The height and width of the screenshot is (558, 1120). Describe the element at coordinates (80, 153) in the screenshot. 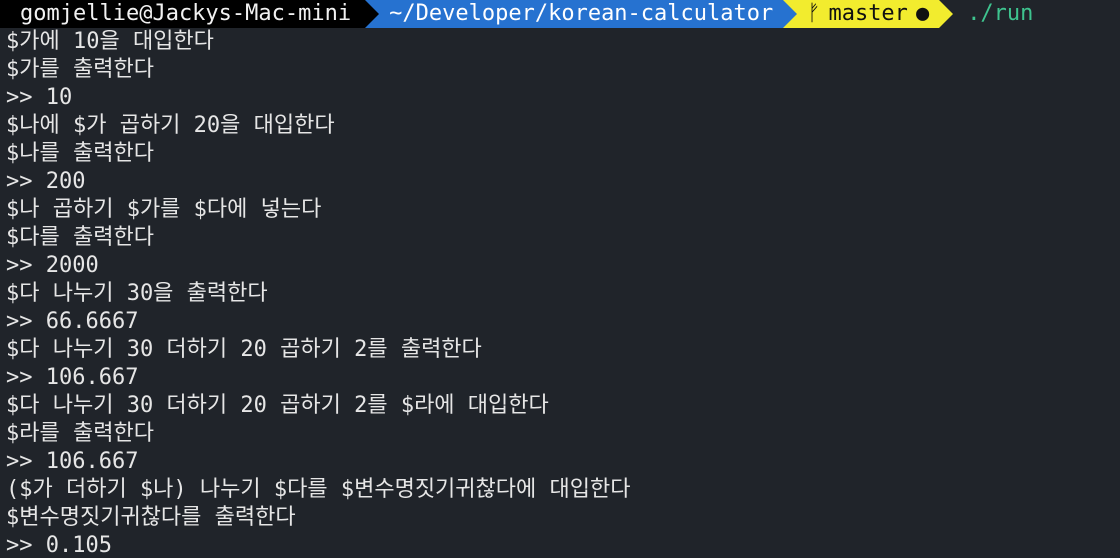

I see `output-line: $나를 출력한다` at that location.